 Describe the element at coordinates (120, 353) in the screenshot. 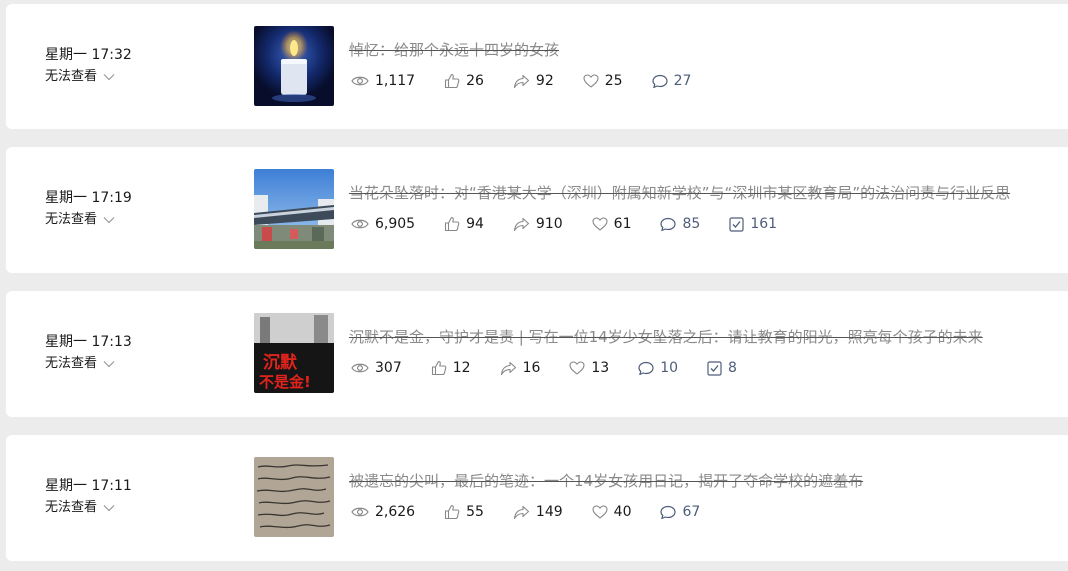

I see `article-meta: 星期一 17:13 无法查看` at that location.